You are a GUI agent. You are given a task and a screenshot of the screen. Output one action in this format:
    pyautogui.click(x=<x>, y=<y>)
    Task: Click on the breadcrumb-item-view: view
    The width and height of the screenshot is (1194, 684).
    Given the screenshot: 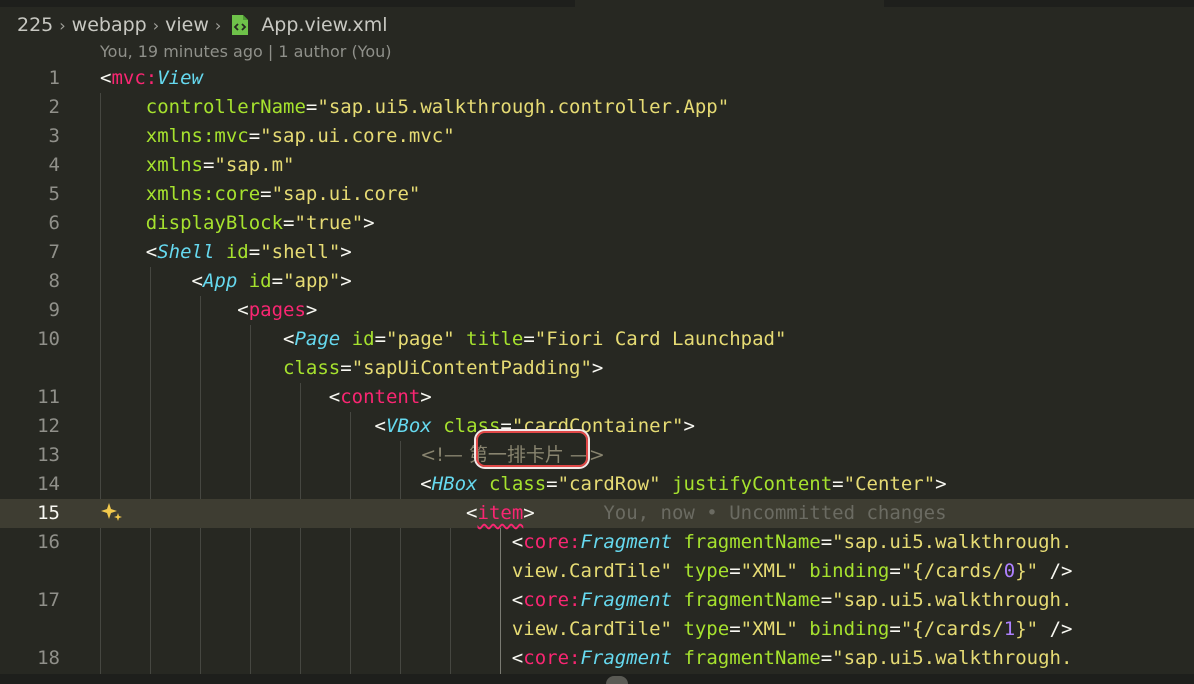 What is the action you would take?
    pyautogui.click(x=187, y=25)
    